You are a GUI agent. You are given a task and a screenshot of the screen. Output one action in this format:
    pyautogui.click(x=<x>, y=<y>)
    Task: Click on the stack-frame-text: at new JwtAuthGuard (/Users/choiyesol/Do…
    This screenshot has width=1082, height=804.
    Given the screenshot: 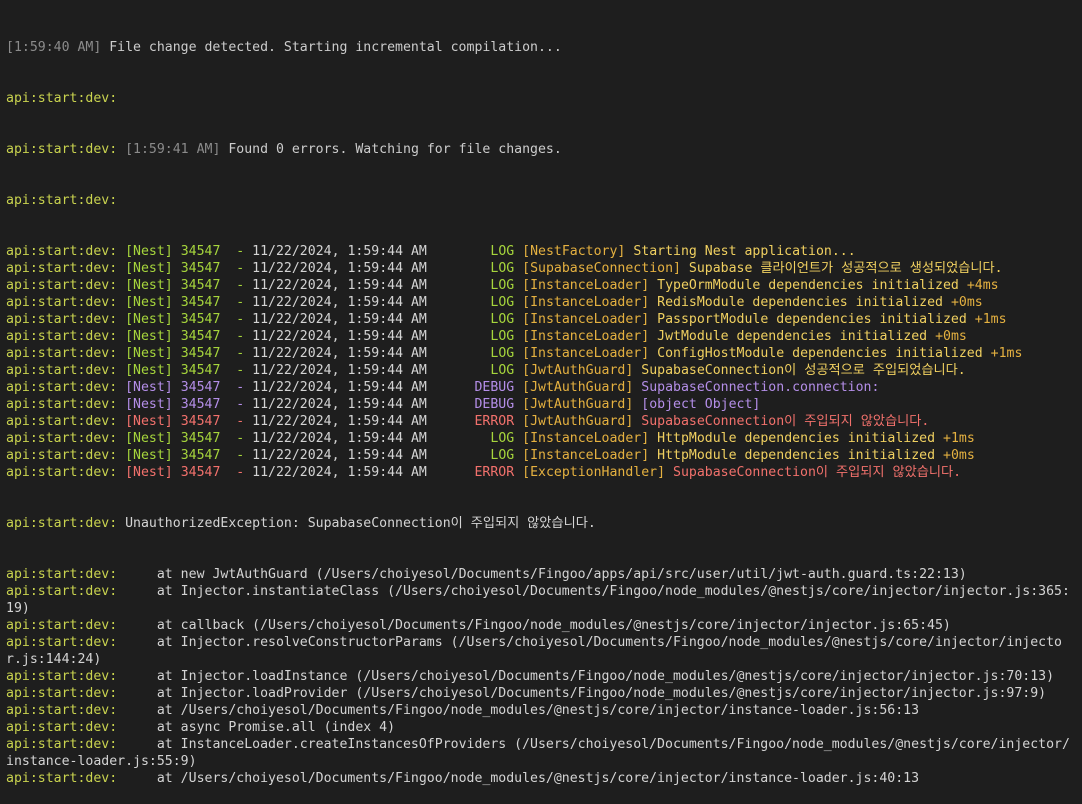 What is the action you would take?
    pyautogui.click(x=546, y=574)
    